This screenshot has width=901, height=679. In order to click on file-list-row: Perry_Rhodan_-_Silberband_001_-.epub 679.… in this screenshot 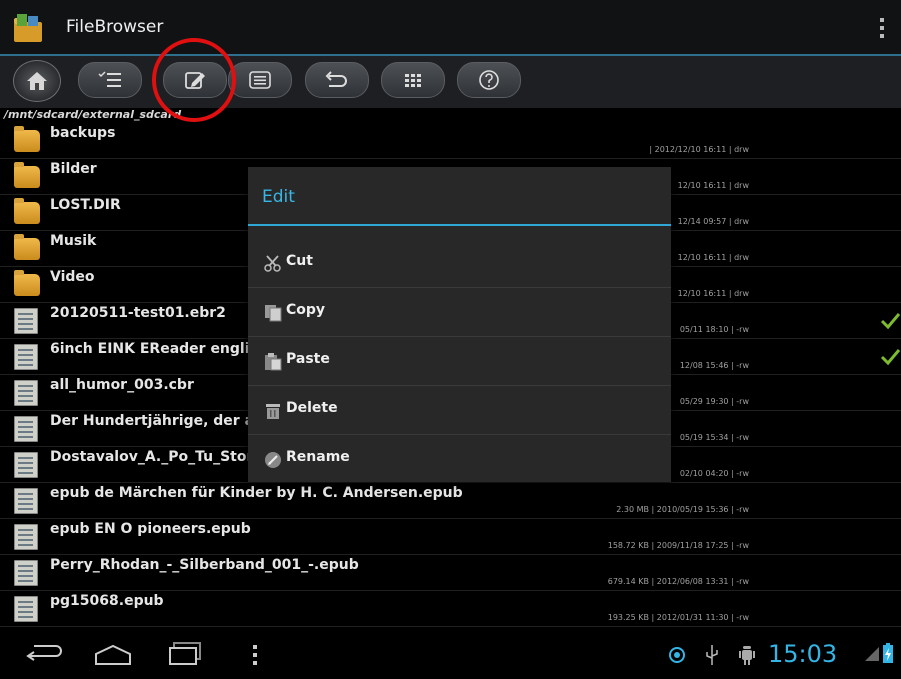, I will do `click(450, 572)`.